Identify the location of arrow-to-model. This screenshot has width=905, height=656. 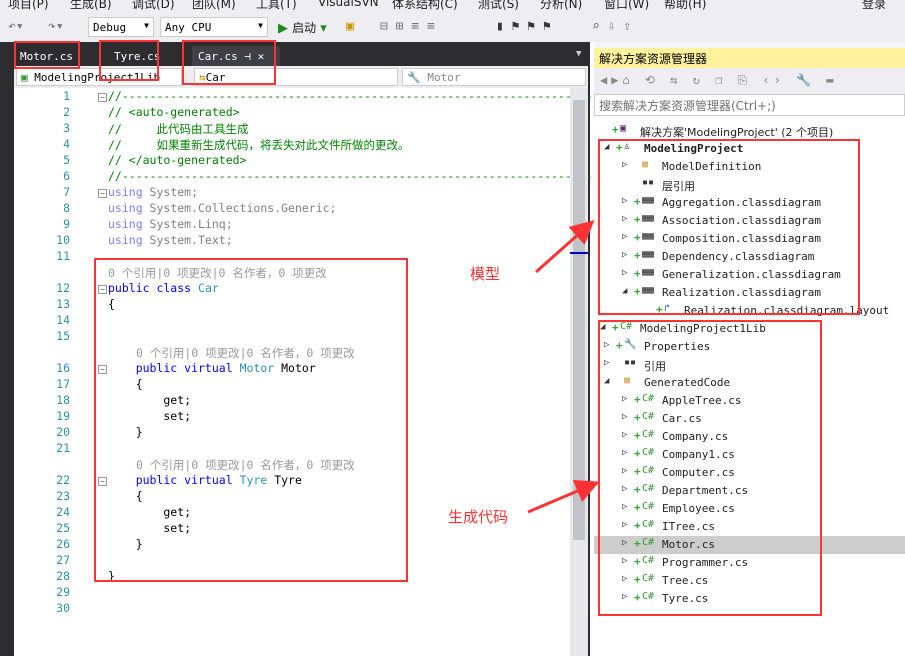
(565, 247).